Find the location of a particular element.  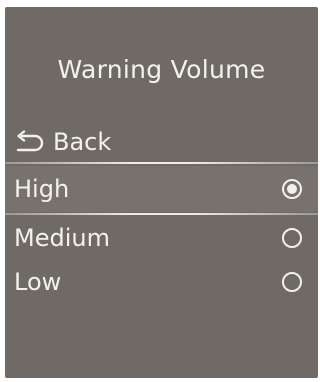

radio-dot is located at coordinates (292, 189).